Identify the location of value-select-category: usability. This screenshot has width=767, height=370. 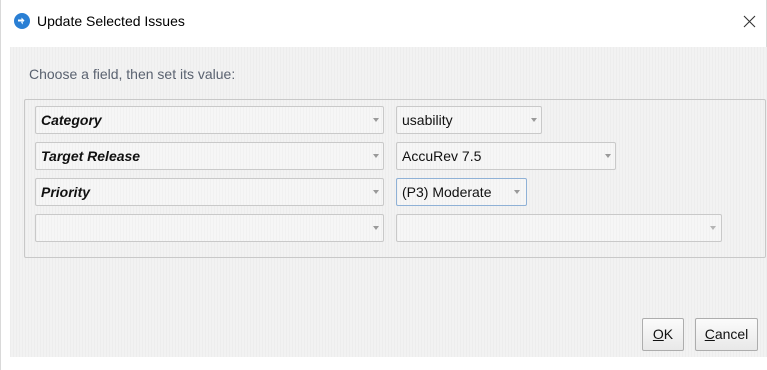
(469, 120).